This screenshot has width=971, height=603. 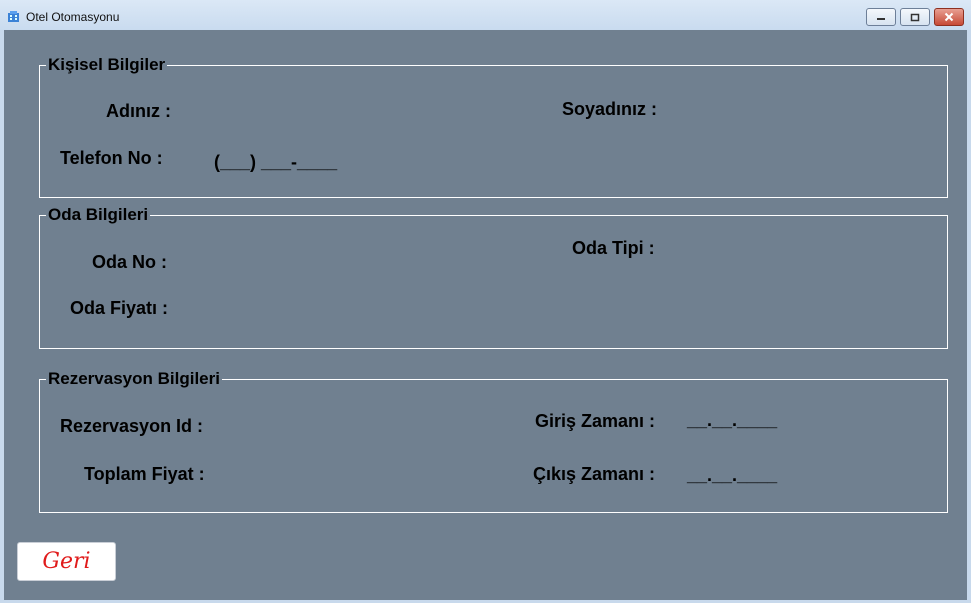 What do you see at coordinates (595, 421) in the screenshot?
I see `check-in-label: Giriş Zamanı :` at bounding box center [595, 421].